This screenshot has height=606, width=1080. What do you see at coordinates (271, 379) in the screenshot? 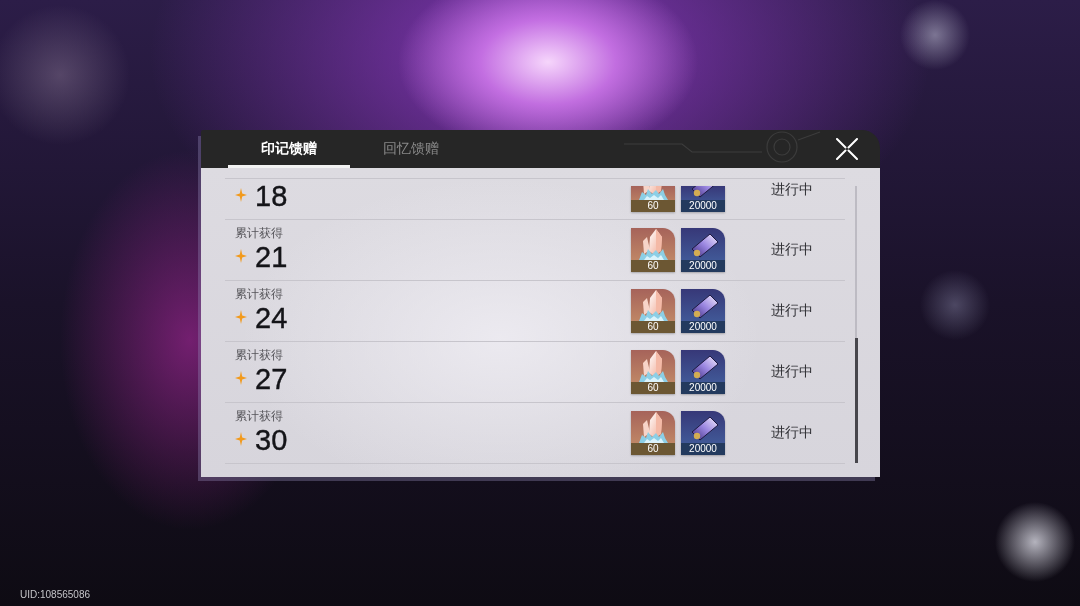
I see `milestone-number: 27` at bounding box center [271, 379].